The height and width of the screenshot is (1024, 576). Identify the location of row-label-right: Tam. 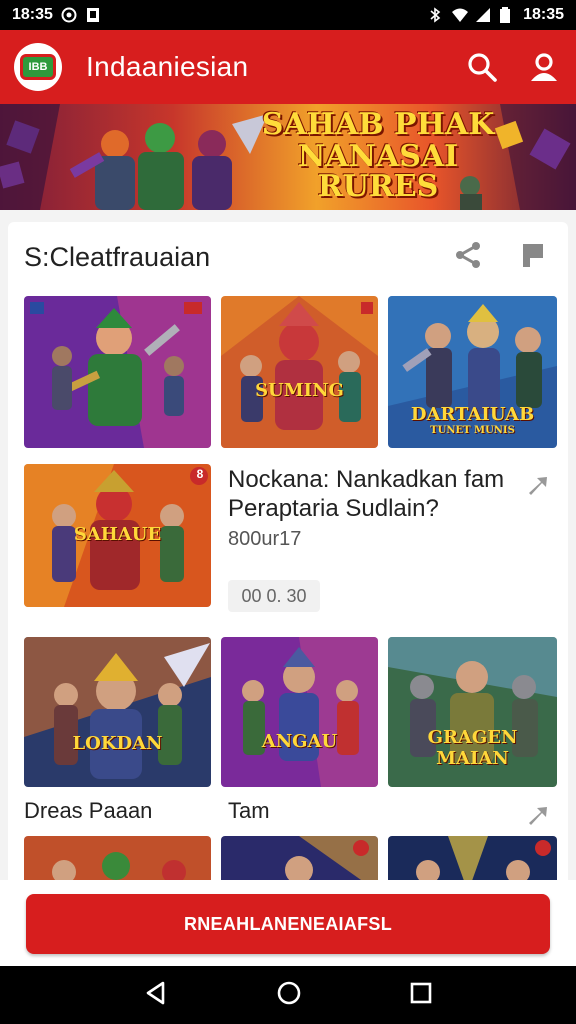
(249, 810).